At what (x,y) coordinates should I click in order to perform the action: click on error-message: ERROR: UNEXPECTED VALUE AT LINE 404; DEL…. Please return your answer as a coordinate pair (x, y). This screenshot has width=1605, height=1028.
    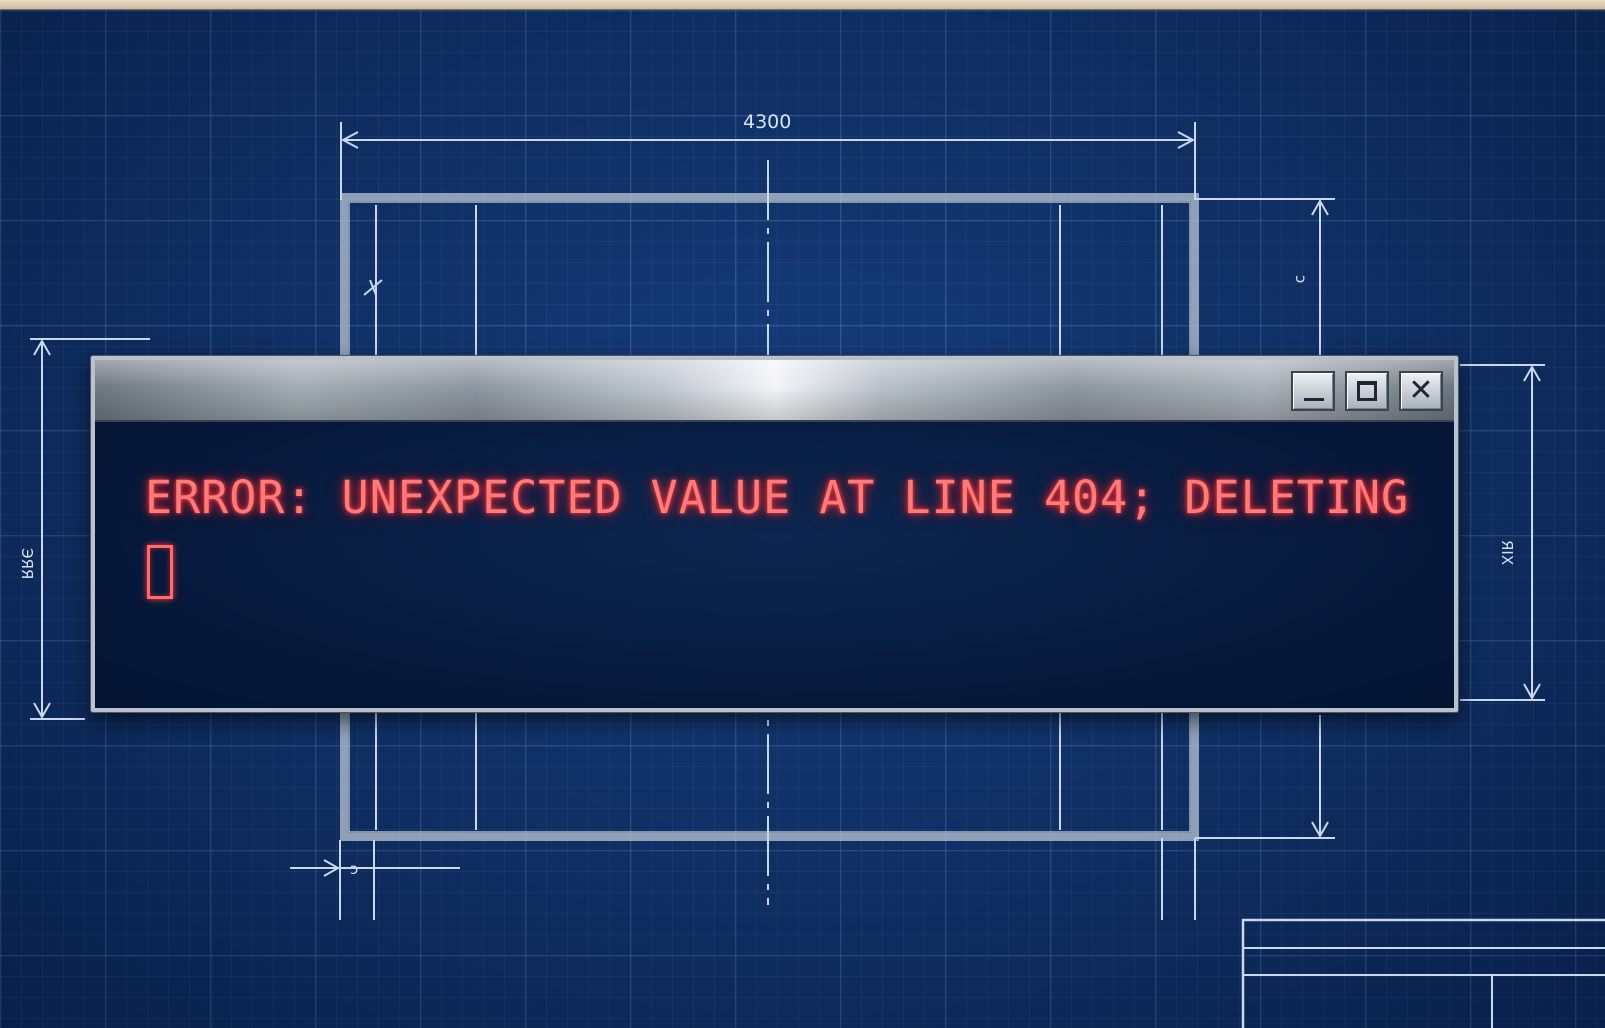
    Looking at the image, I should click on (777, 497).